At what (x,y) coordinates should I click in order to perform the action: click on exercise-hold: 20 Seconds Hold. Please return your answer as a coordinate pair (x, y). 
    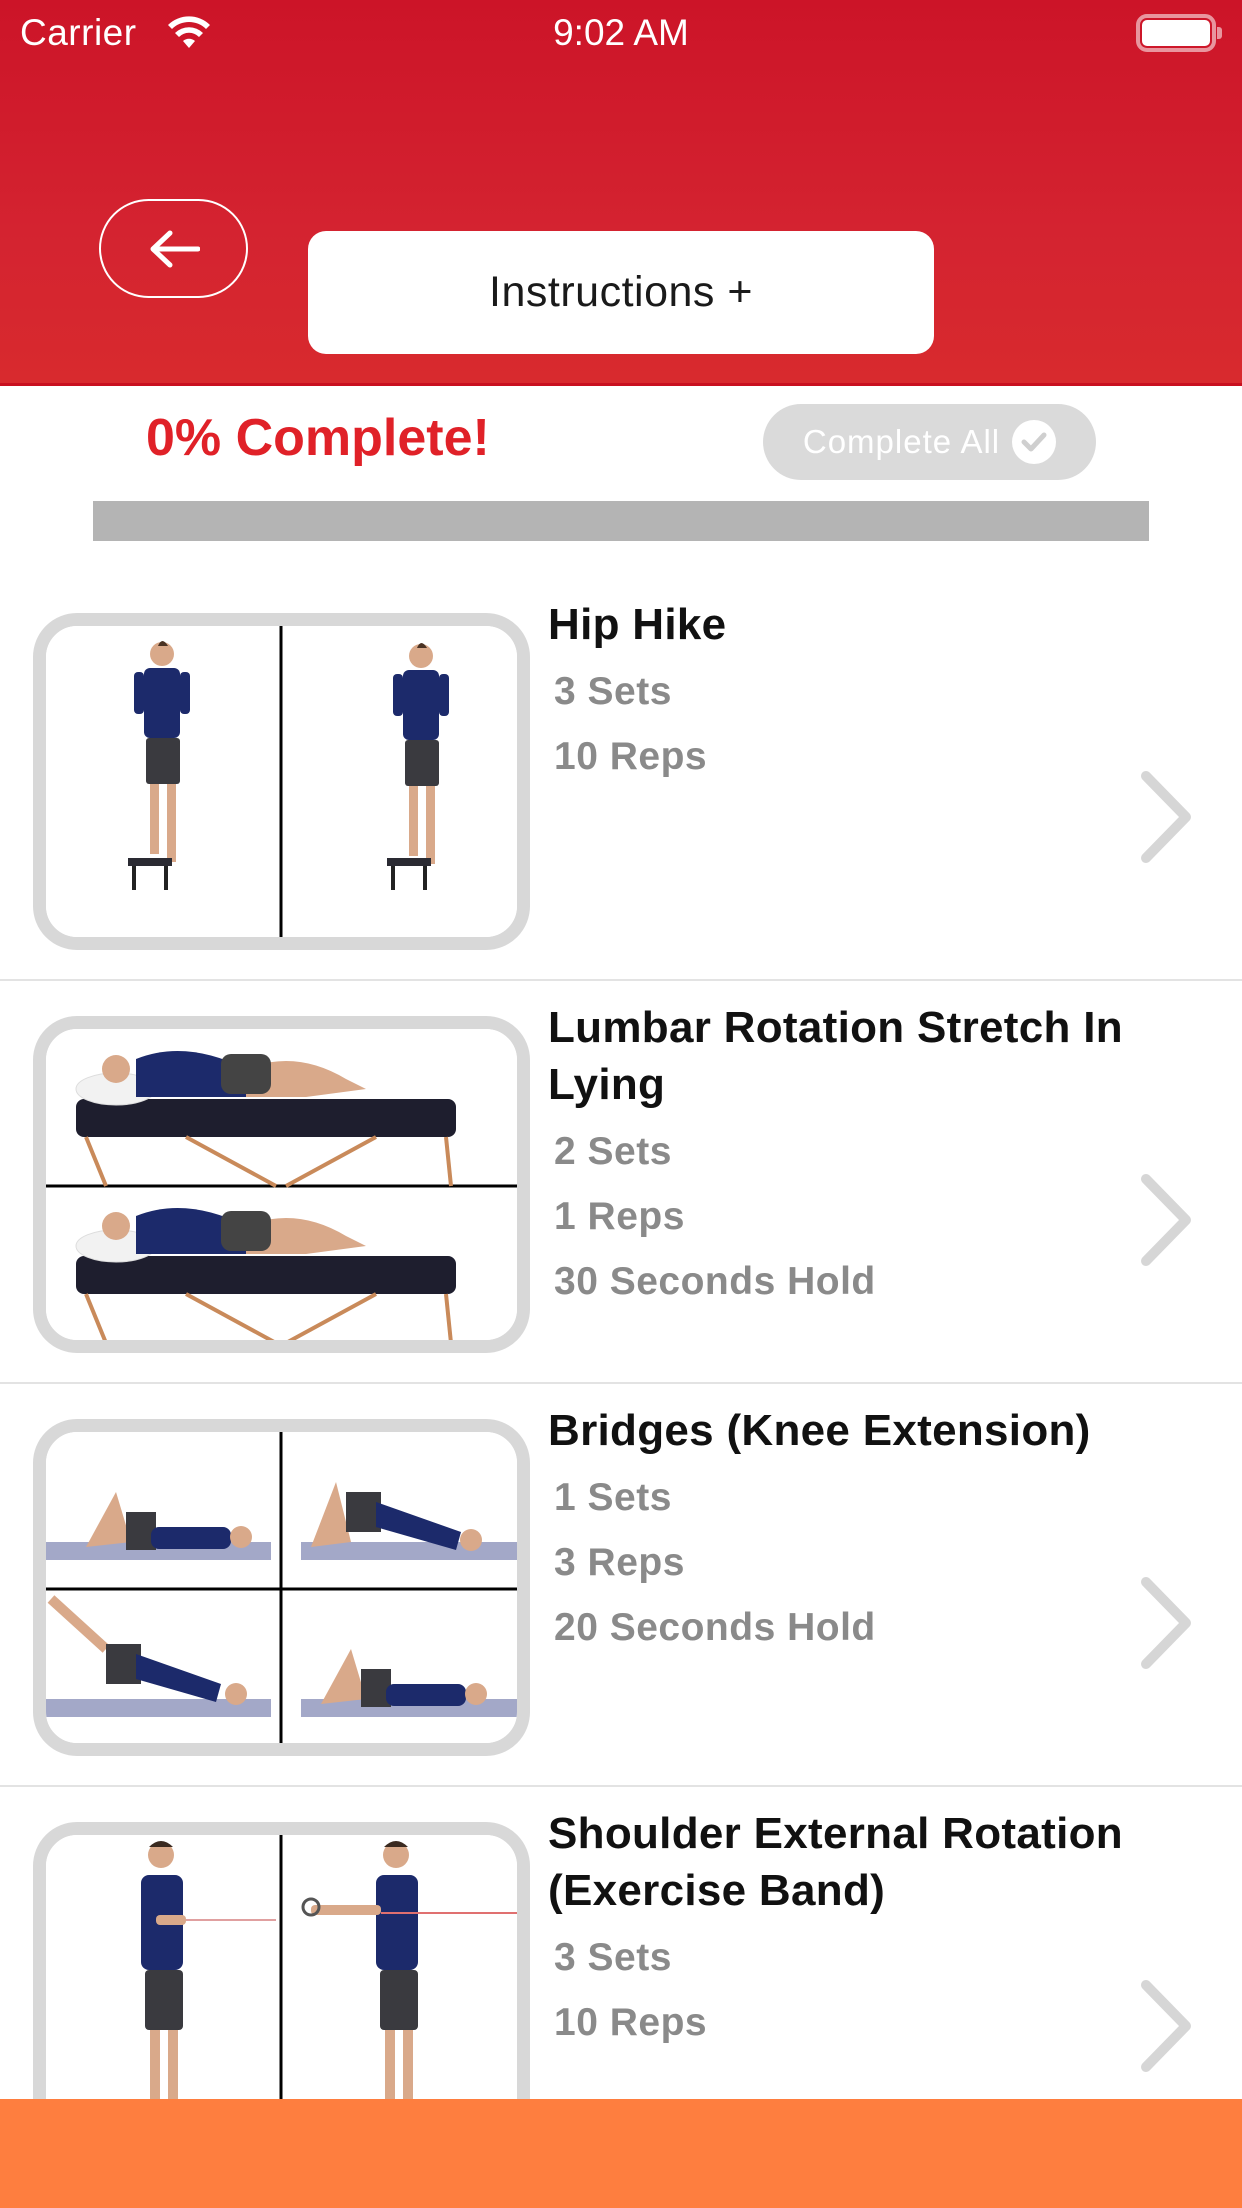
    Looking at the image, I should click on (715, 1627).